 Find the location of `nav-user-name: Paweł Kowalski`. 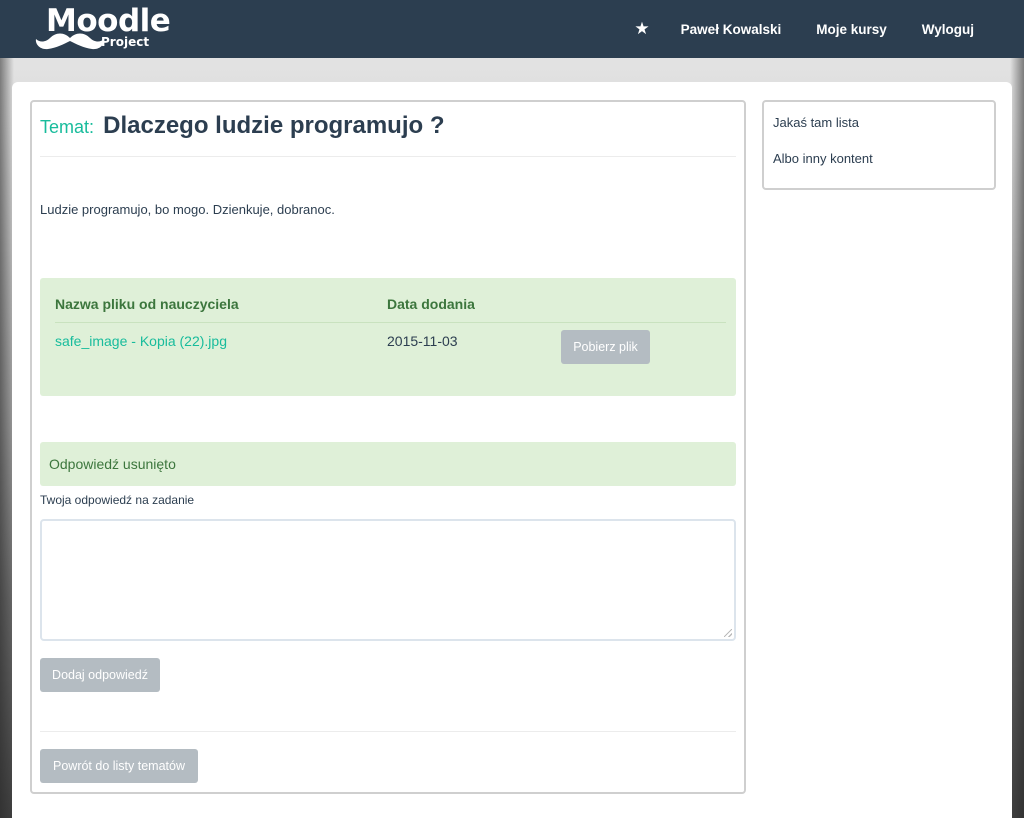

nav-user-name: Paweł Kowalski is located at coordinates (731, 29).